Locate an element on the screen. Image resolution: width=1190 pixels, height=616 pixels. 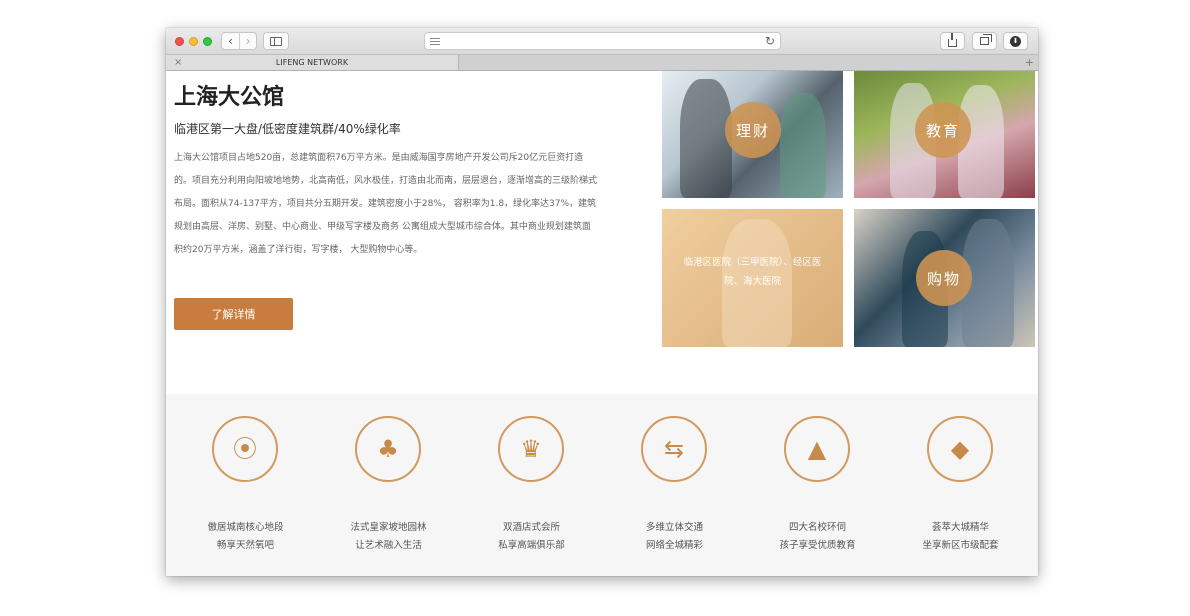
feature-text: 多维立体交通 网络全城精彩 is located at coordinates (674, 536).